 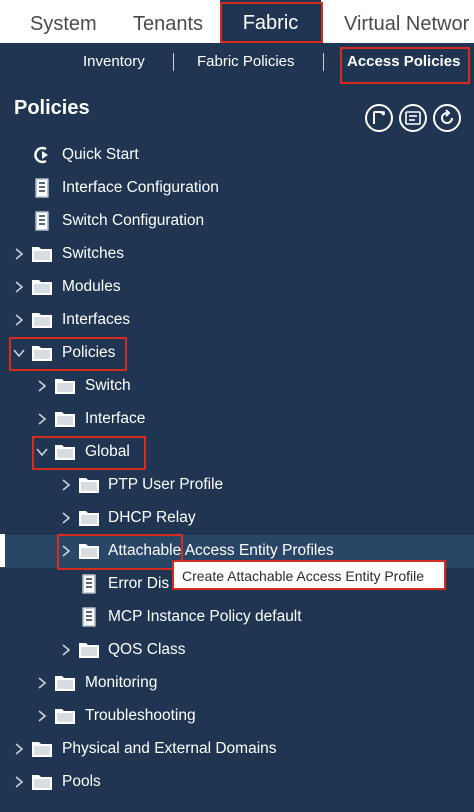 I want to click on tab-system: System, so click(x=63, y=21).